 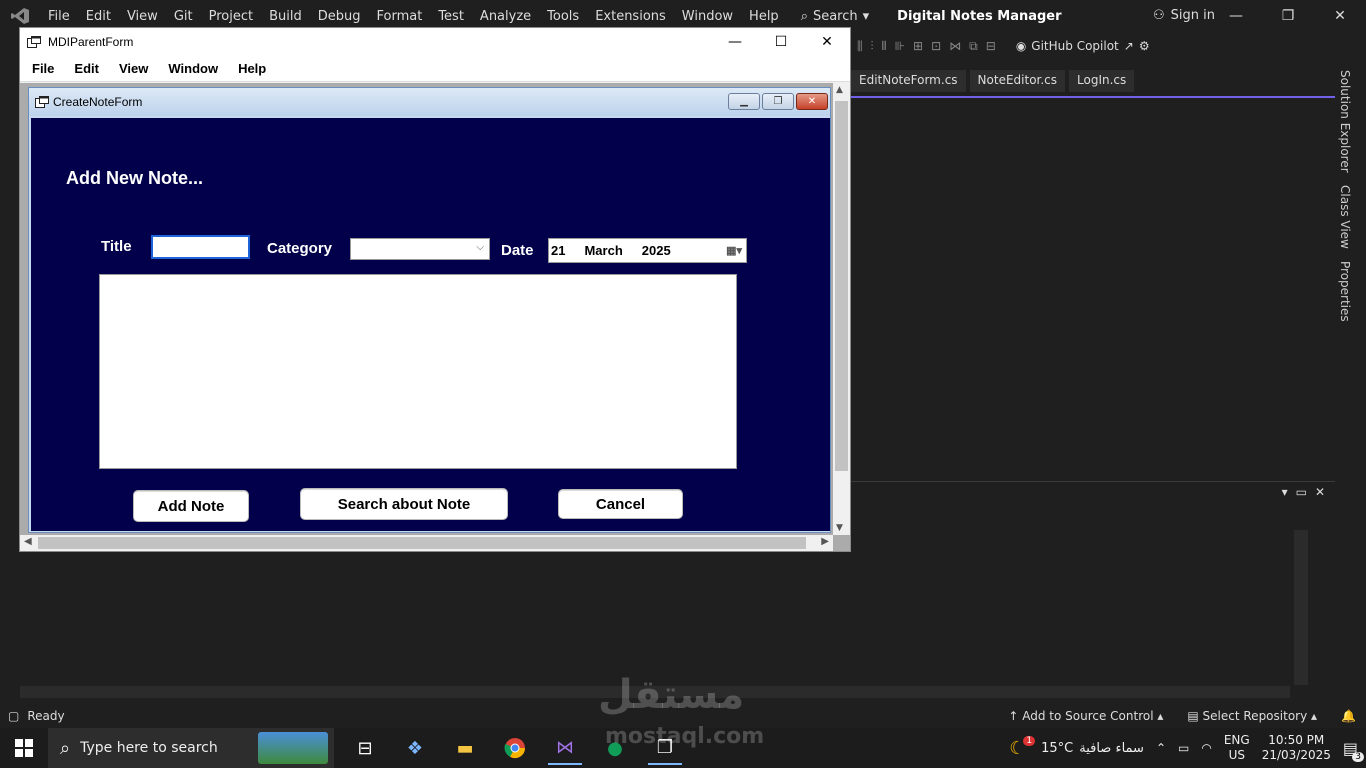 What do you see at coordinates (1301, 492) in the screenshot?
I see `panel-maximize-icon: ▭` at bounding box center [1301, 492].